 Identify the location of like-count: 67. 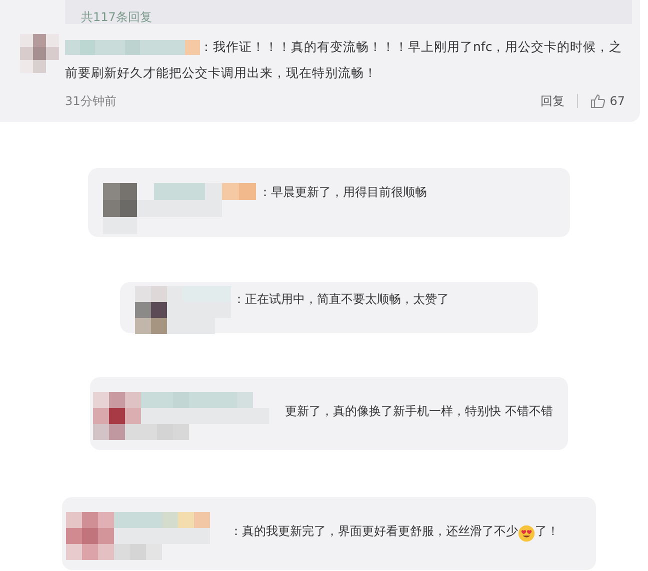
(617, 101).